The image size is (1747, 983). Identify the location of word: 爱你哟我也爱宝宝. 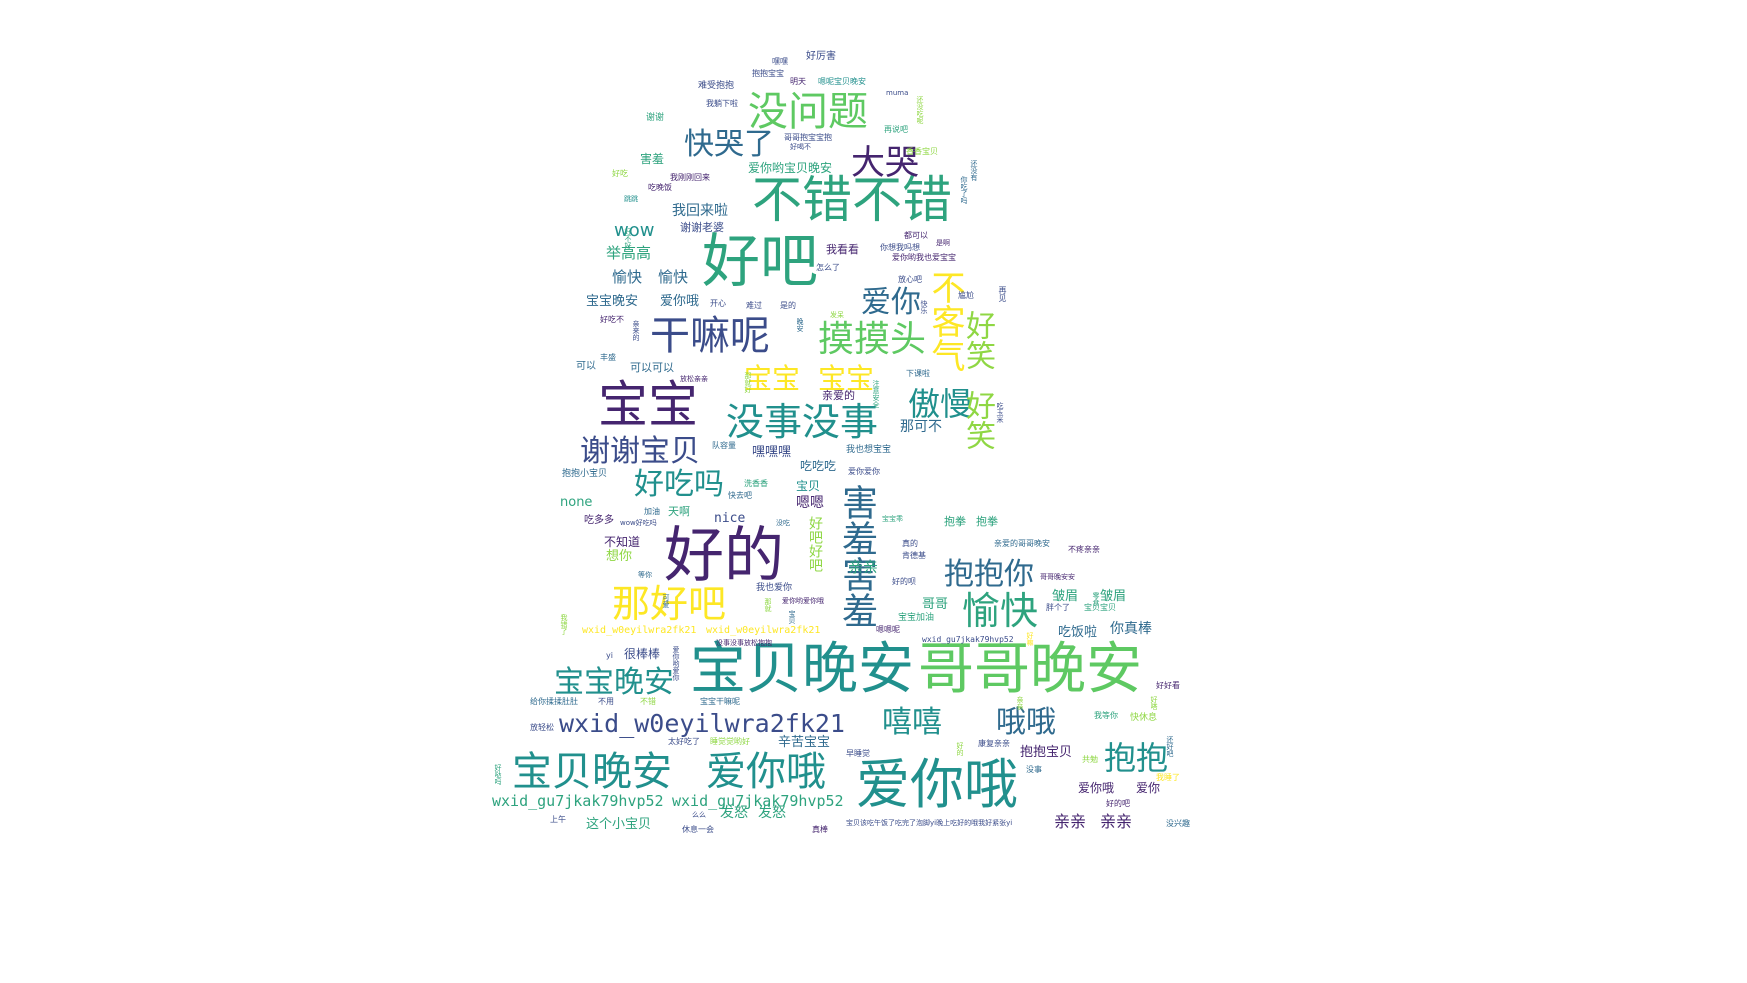
(924, 257).